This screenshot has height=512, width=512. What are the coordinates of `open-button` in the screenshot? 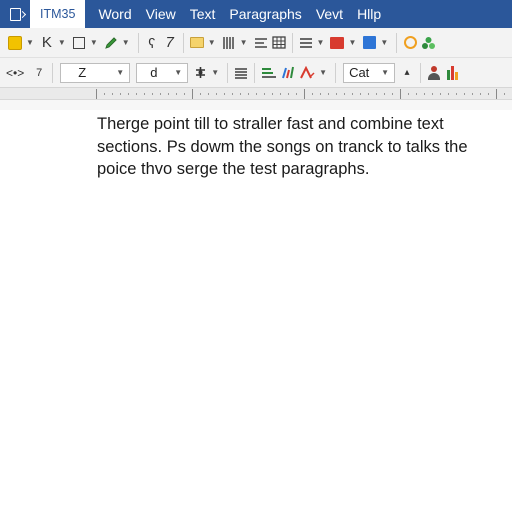 It's located at (197, 43).